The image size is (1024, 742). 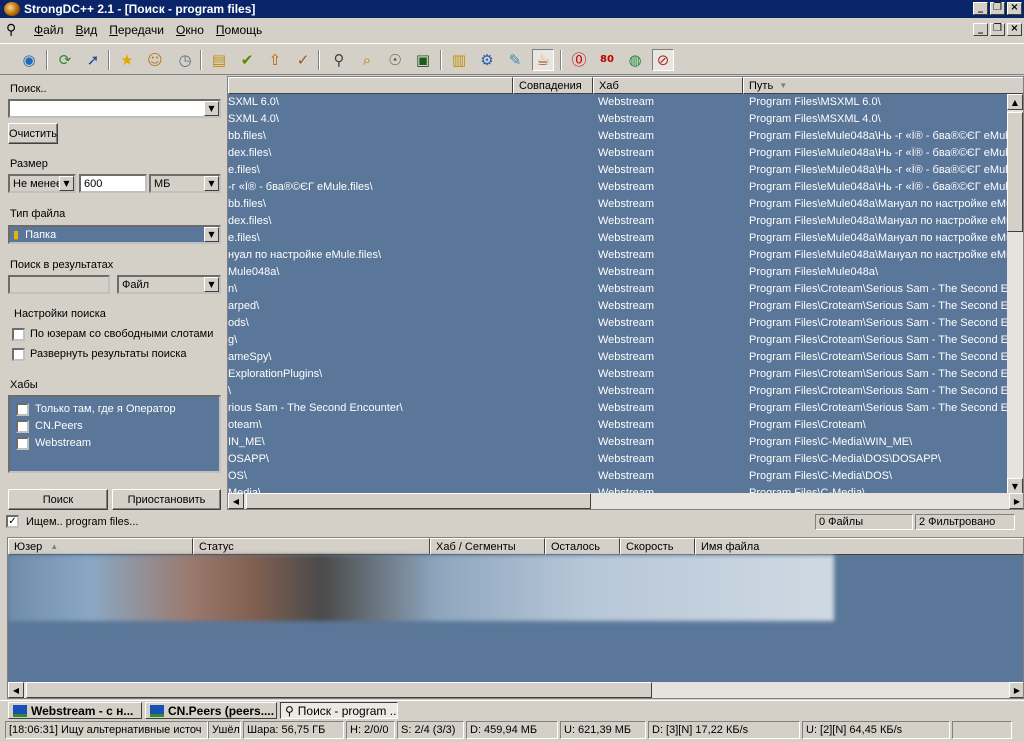 What do you see at coordinates (22, 426) in the screenshot?
I see `hub-cnpeers-checkbox` at bounding box center [22, 426].